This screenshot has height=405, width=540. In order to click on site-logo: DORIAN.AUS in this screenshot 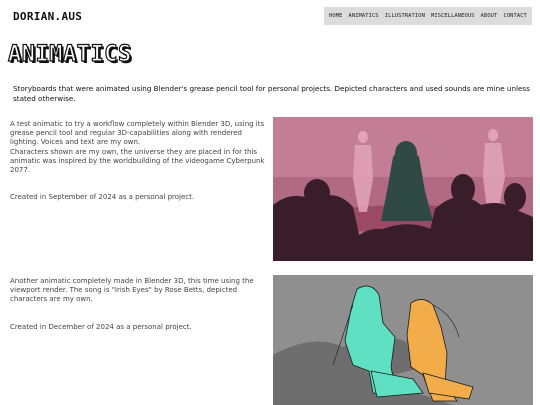, I will do `click(47, 16)`.